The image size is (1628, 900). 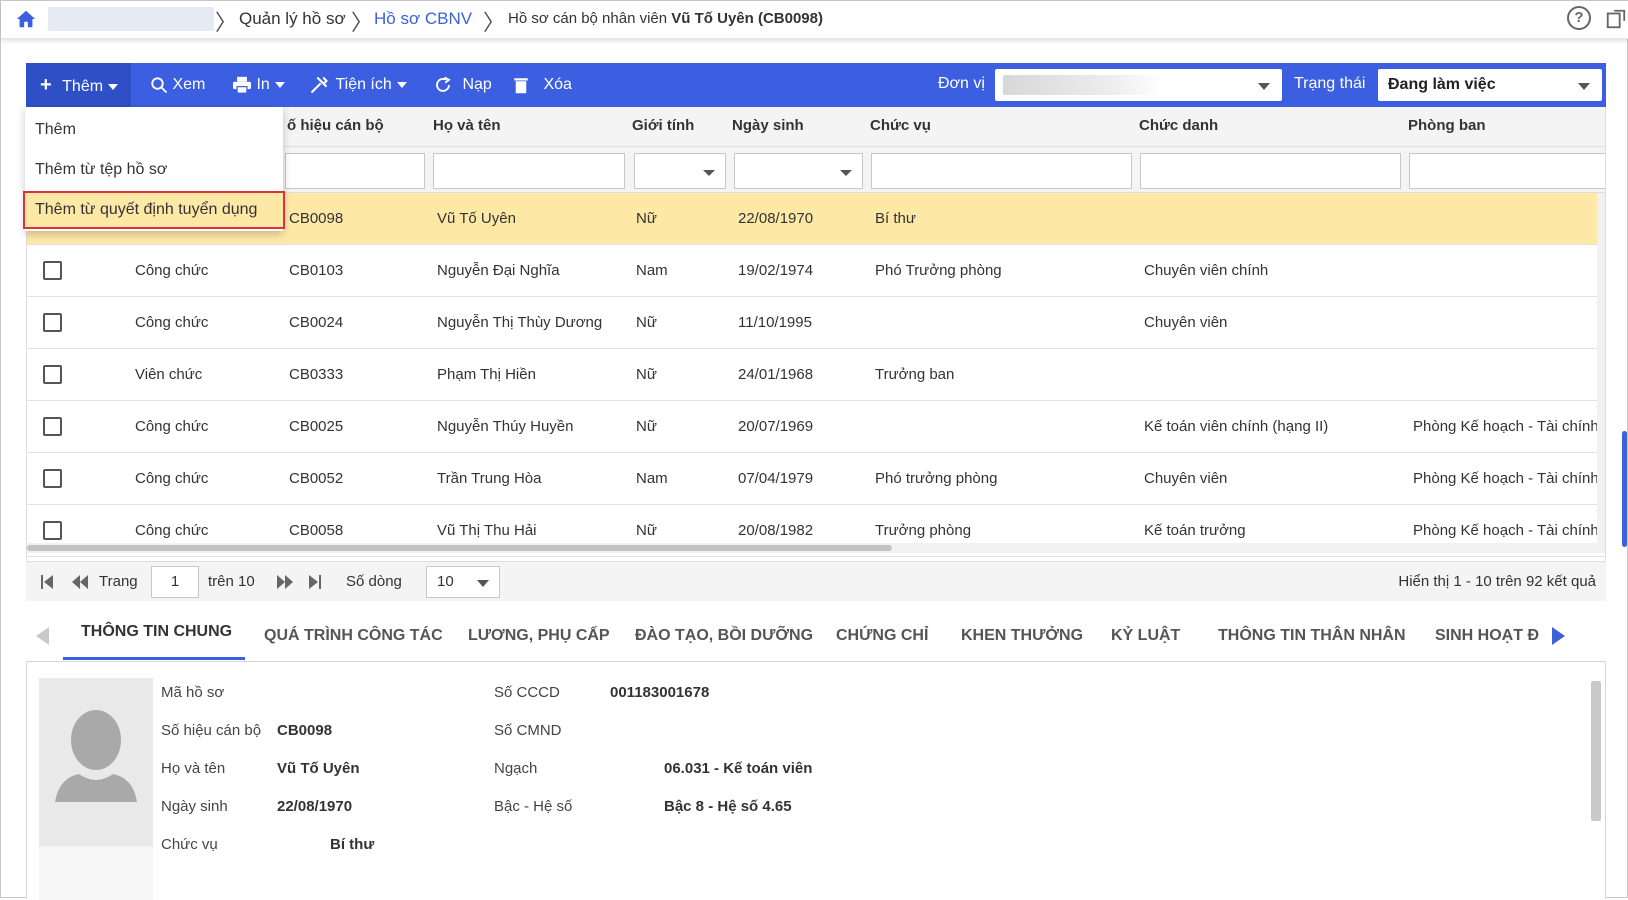 What do you see at coordinates (26, 19) in the screenshot?
I see `home-icon` at bounding box center [26, 19].